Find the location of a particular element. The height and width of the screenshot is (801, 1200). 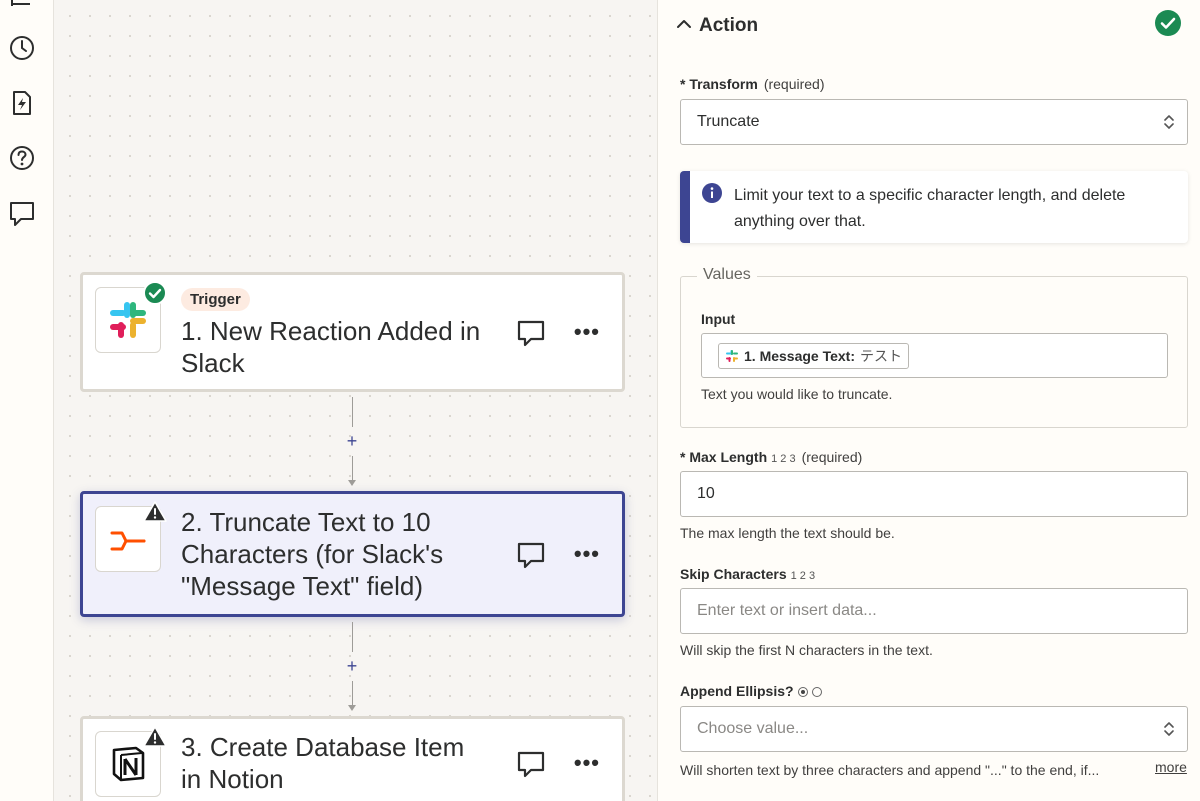

append-ellipsis-label: Append Ellipsis? is located at coordinates (751, 691).